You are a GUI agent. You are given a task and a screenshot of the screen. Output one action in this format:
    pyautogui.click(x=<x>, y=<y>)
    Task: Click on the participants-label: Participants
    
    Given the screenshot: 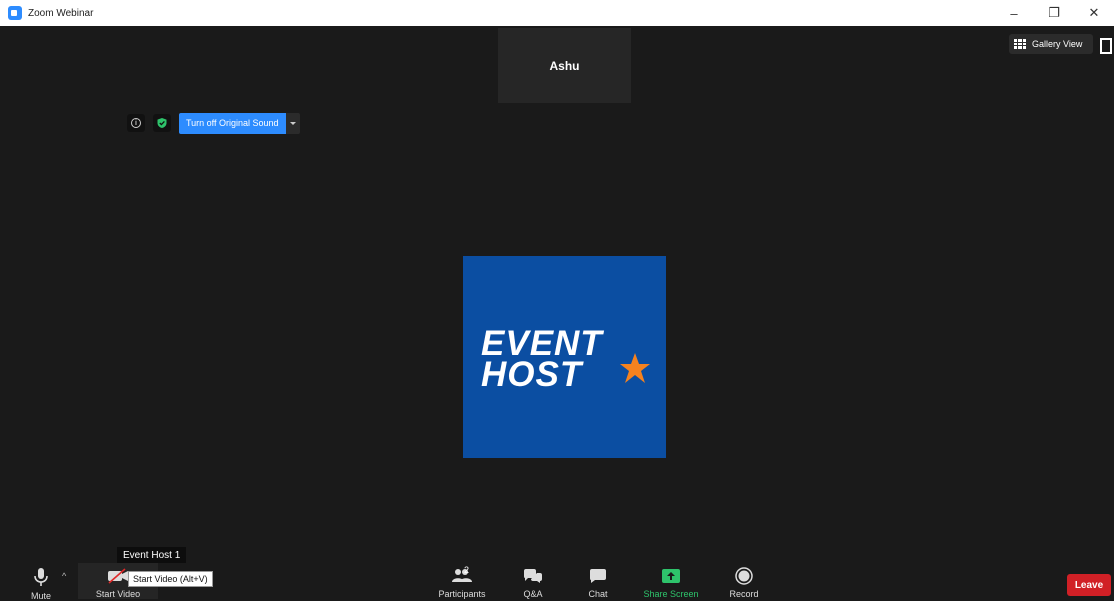 What is the action you would take?
    pyautogui.click(x=462, y=594)
    